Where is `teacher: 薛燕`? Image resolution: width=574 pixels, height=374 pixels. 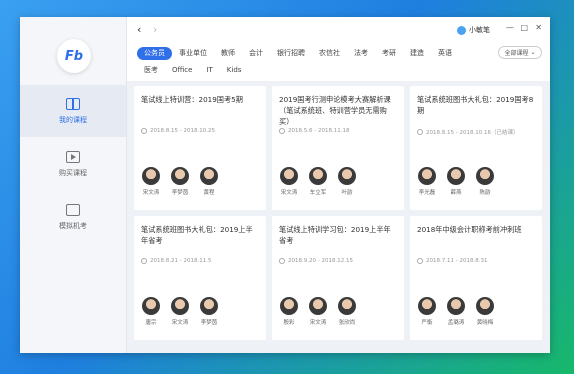
teacher: 薛燕 is located at coordinates (456, 181).